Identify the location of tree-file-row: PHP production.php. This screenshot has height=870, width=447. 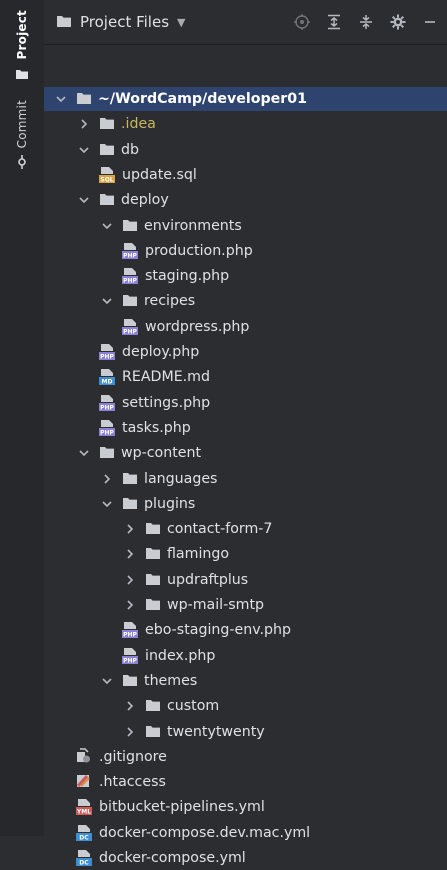
(148, 251).